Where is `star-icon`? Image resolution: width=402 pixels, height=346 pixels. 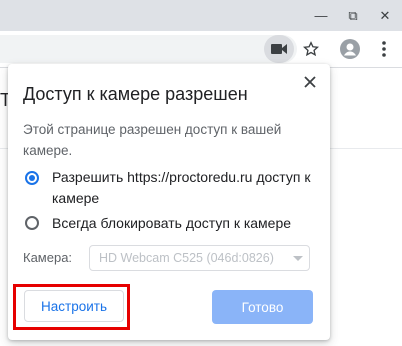 star-icon is located at coordinates (311, 49).